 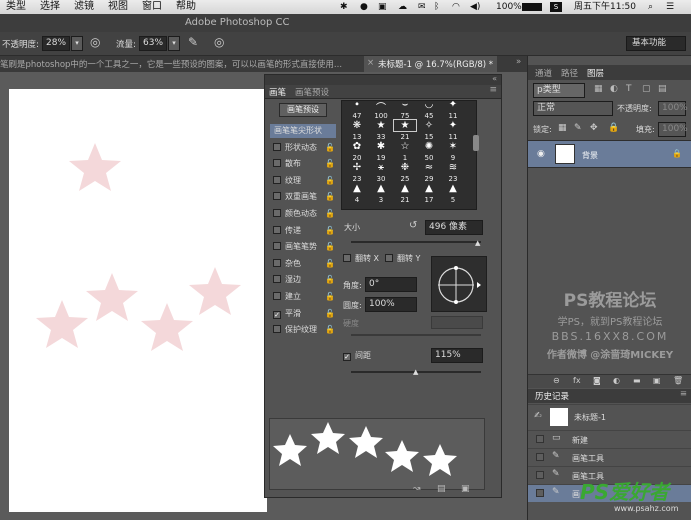 What do you see at coordinates (459, 284) in the screenshot?
I see `angle-roundness-widget` at bounding box center [459, 284].